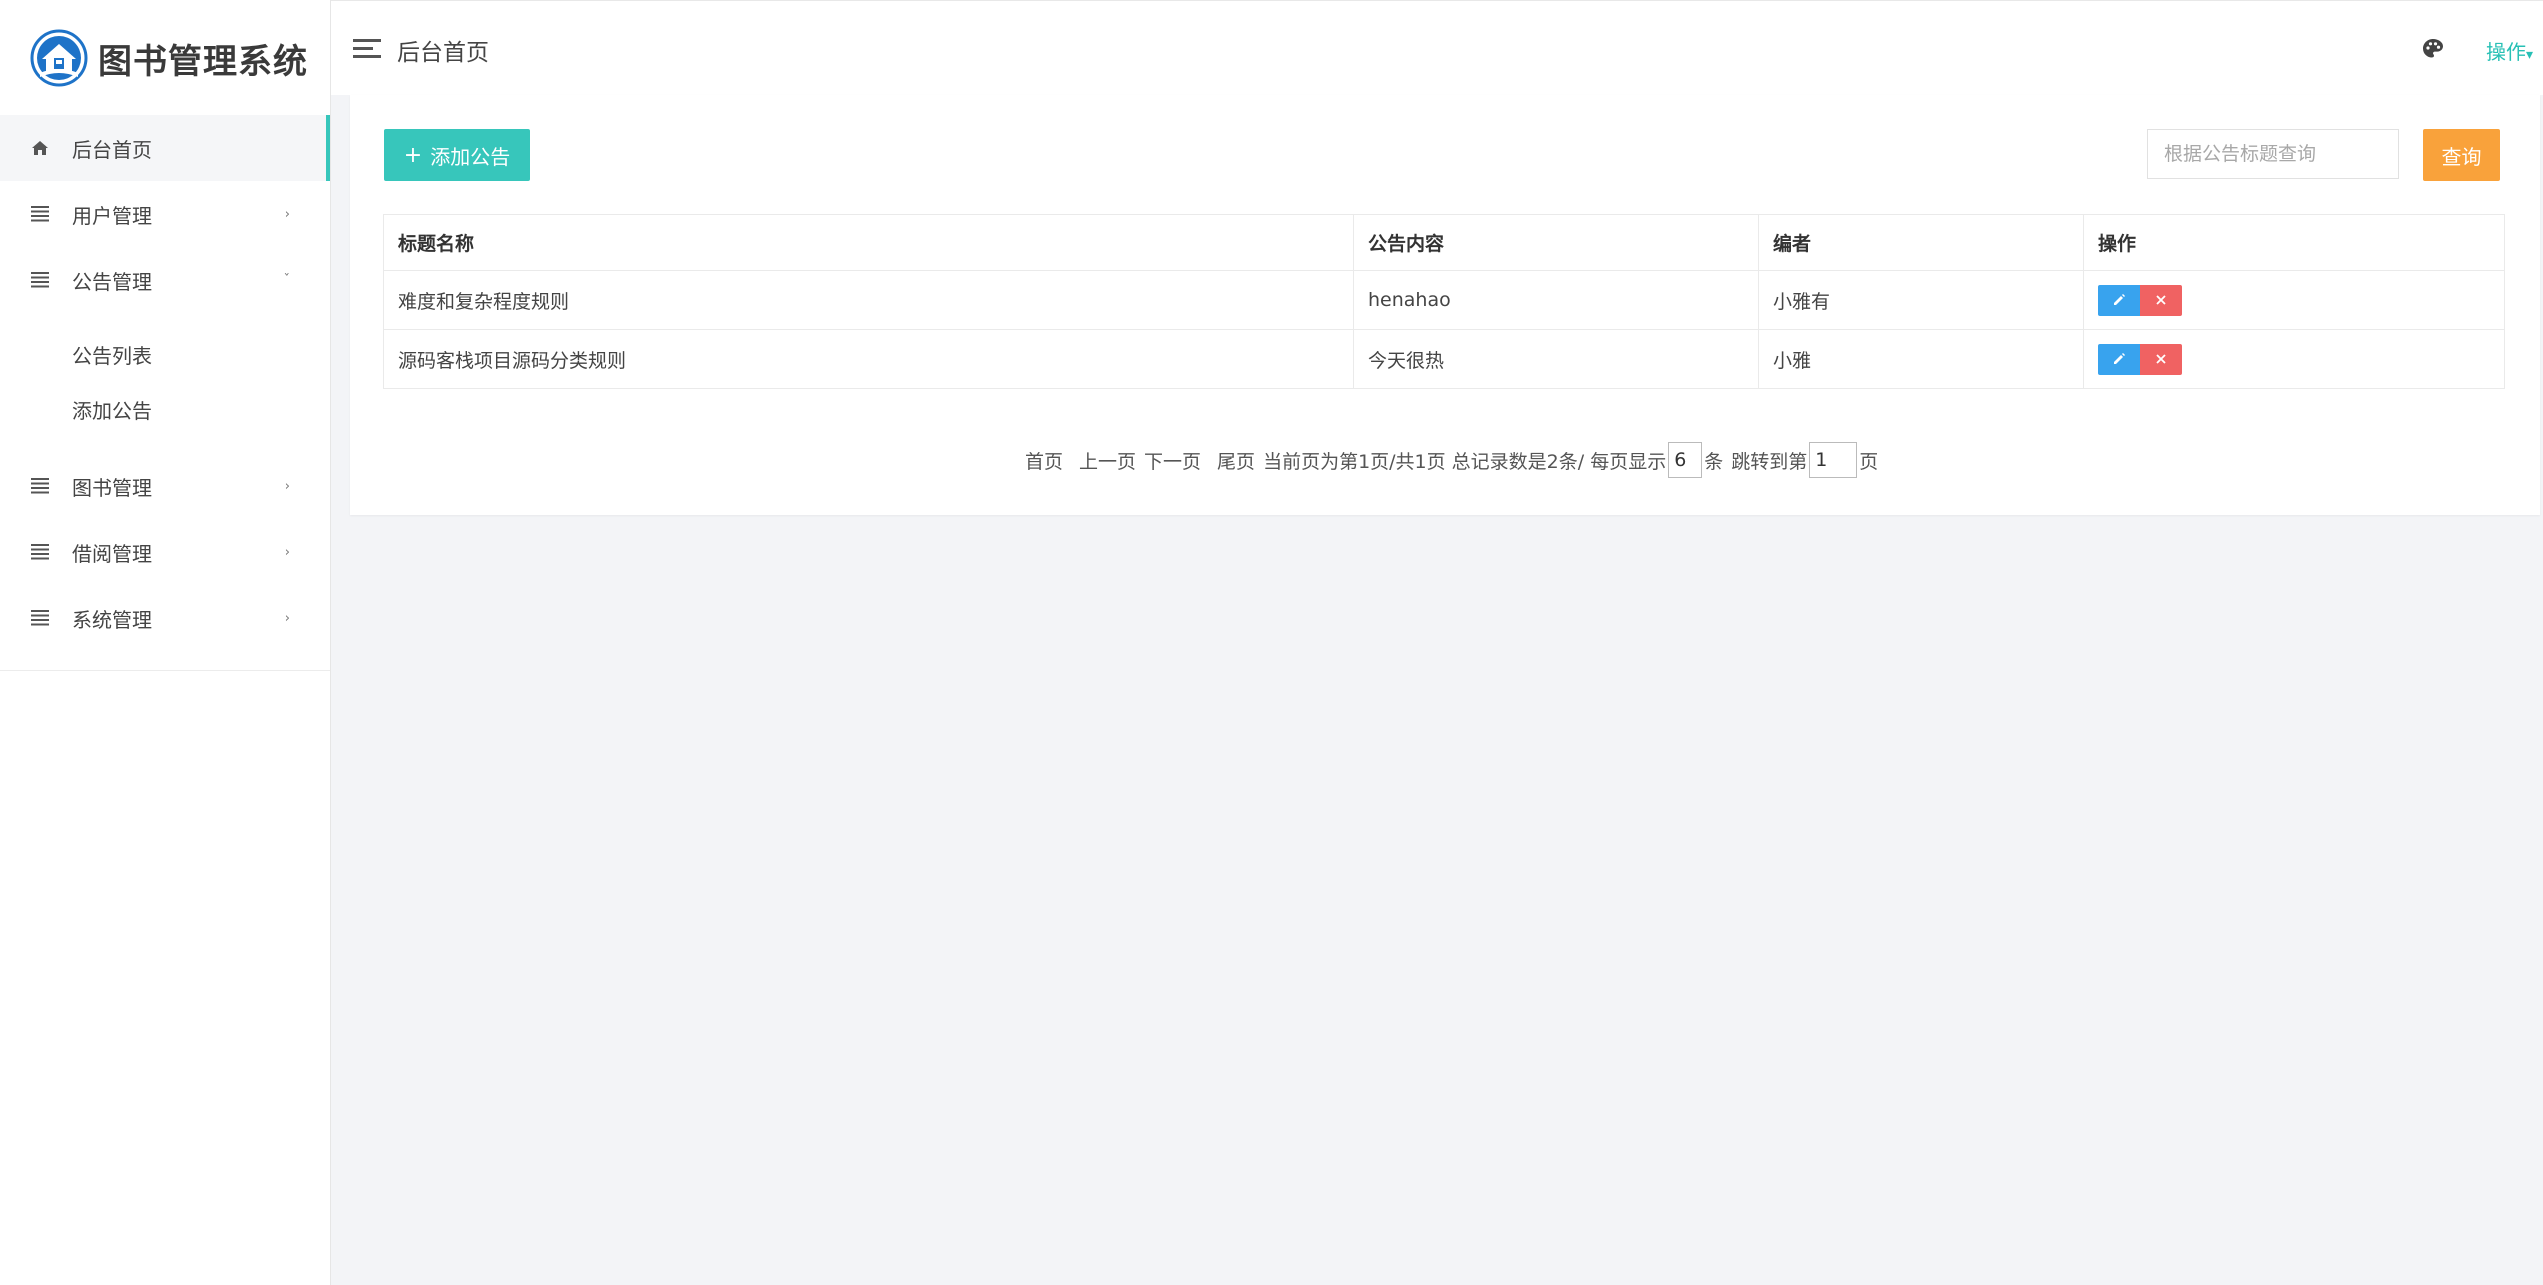  What do you see at coordinates (2461, 155) in the screenshot?
I see `search-button: 查询` at bounding box center [2461, 155].